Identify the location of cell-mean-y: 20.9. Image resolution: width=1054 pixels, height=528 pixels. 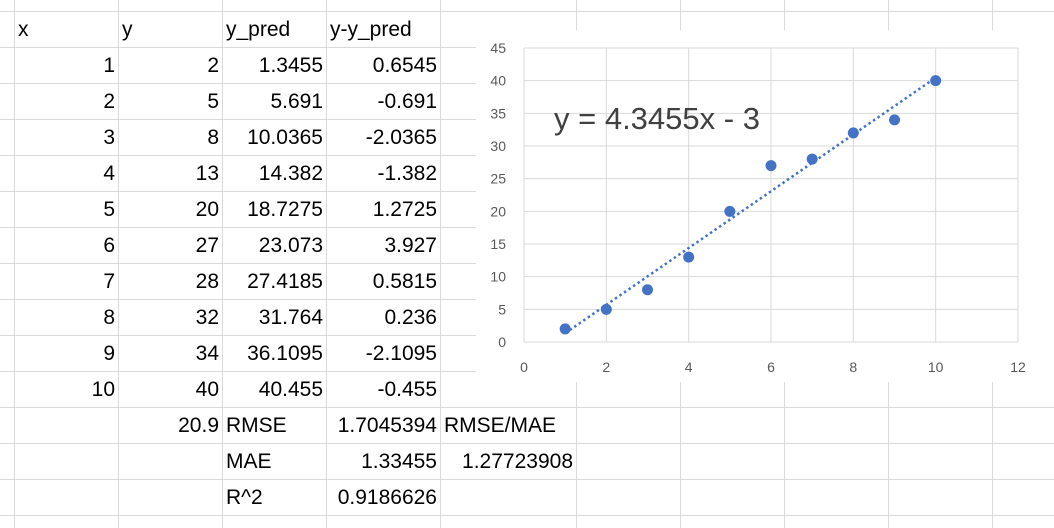
(170, 426).